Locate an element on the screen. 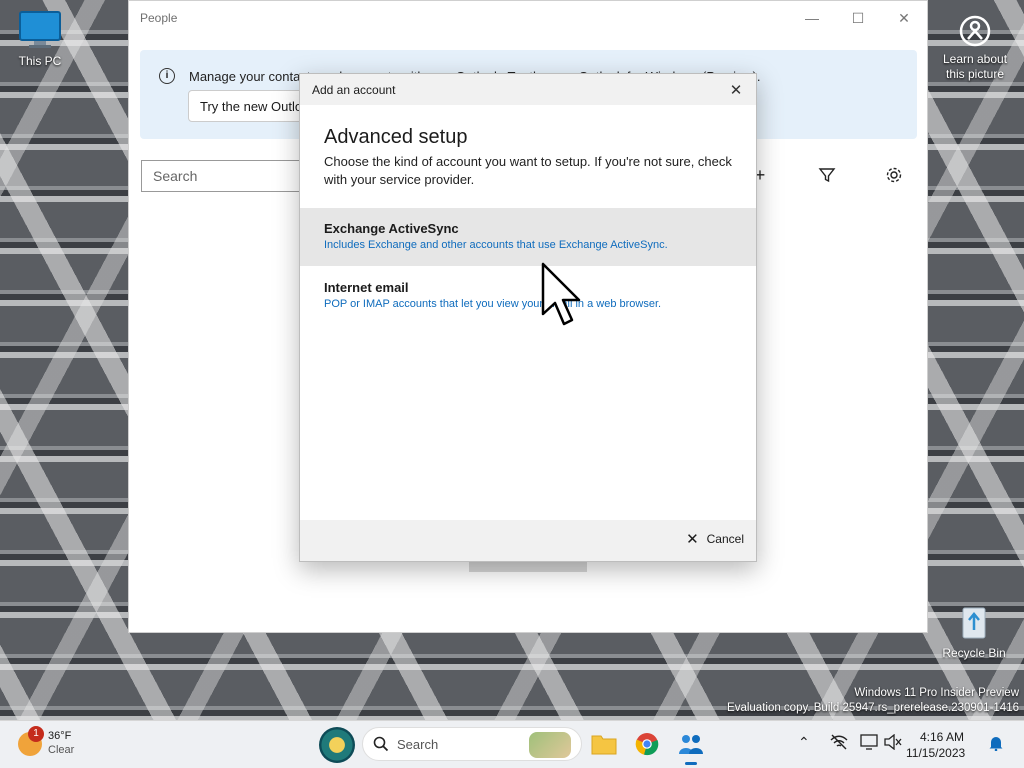 The height and width of the screenshot is (768, 1024). taskbar-search-label: Search is located at coordinates (418, 744).